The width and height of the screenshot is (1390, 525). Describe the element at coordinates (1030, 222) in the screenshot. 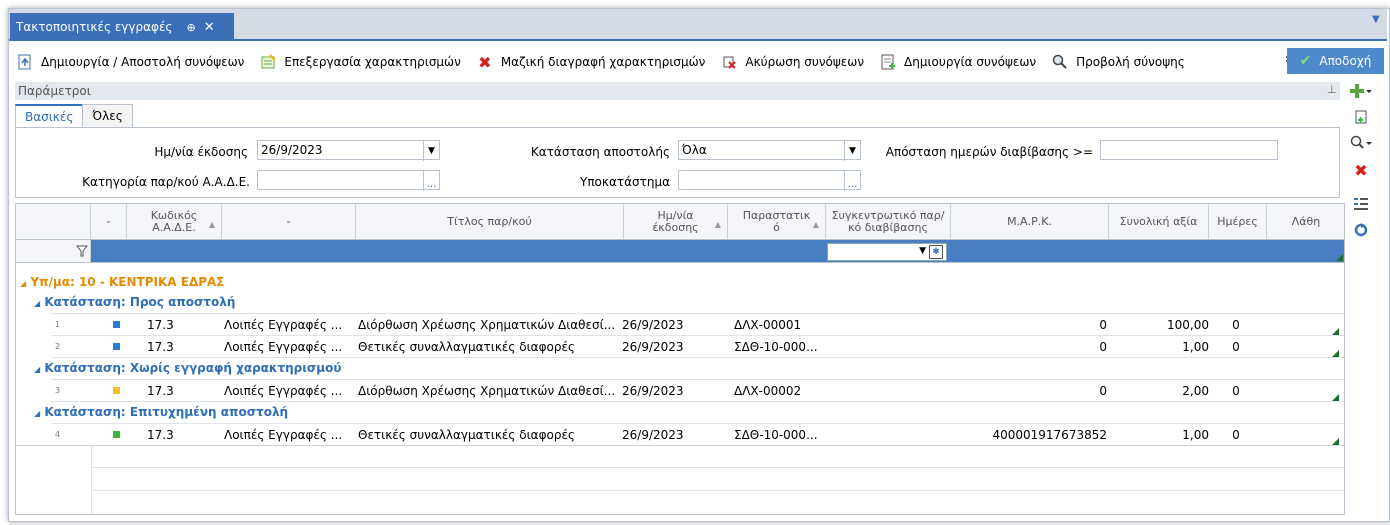

I see `column-mark: Μ.Α.Ρ.Κ.` at that location.